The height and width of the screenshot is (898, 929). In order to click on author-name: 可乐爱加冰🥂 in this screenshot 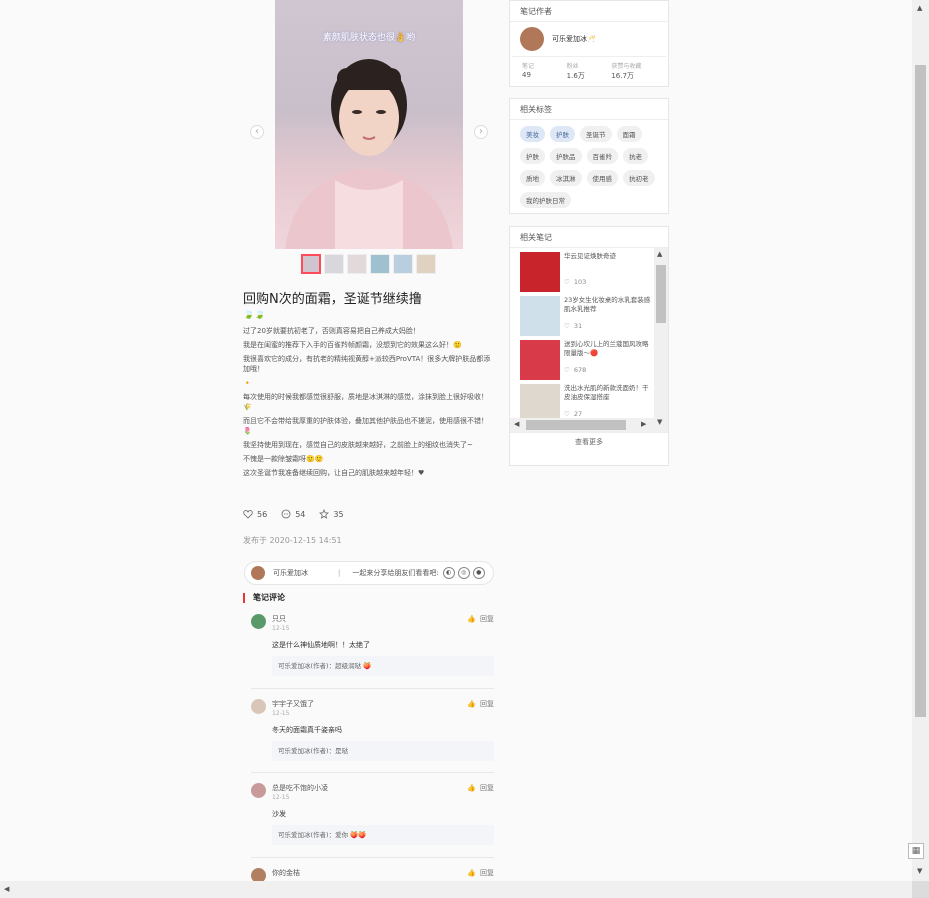, I will do `click(574, 39)`.